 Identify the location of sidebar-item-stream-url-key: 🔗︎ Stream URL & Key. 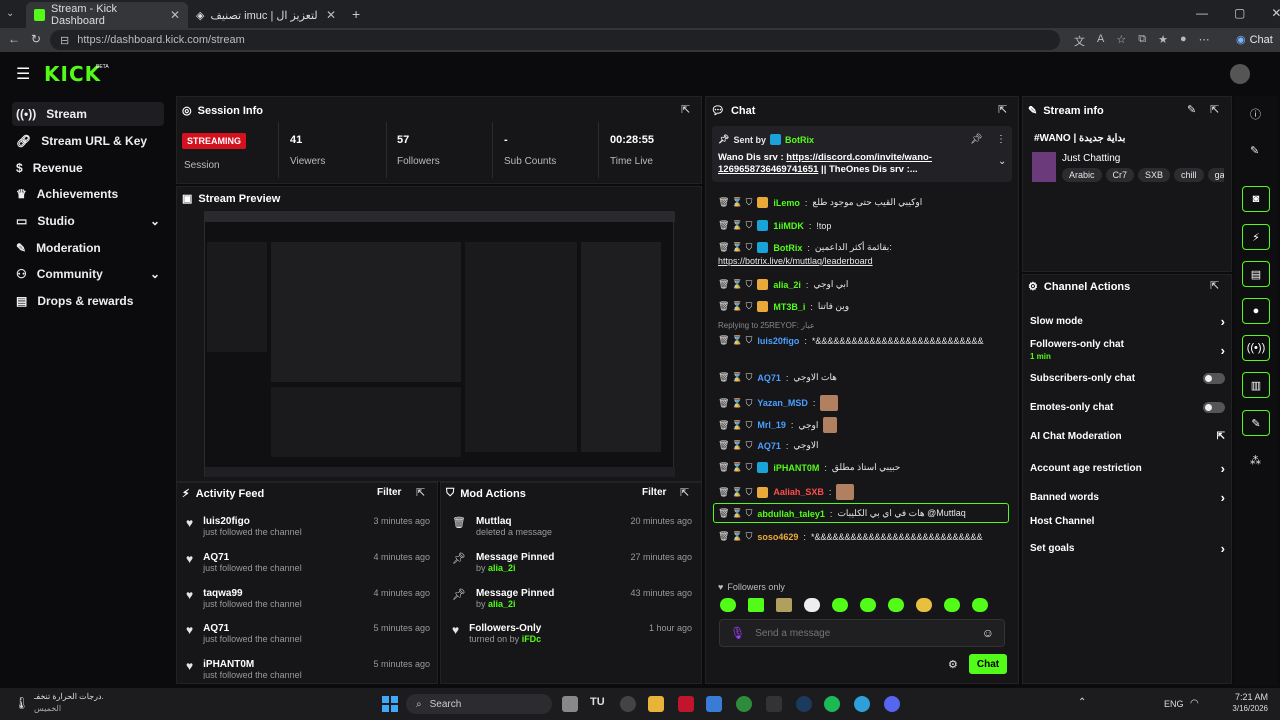
(88, 141).